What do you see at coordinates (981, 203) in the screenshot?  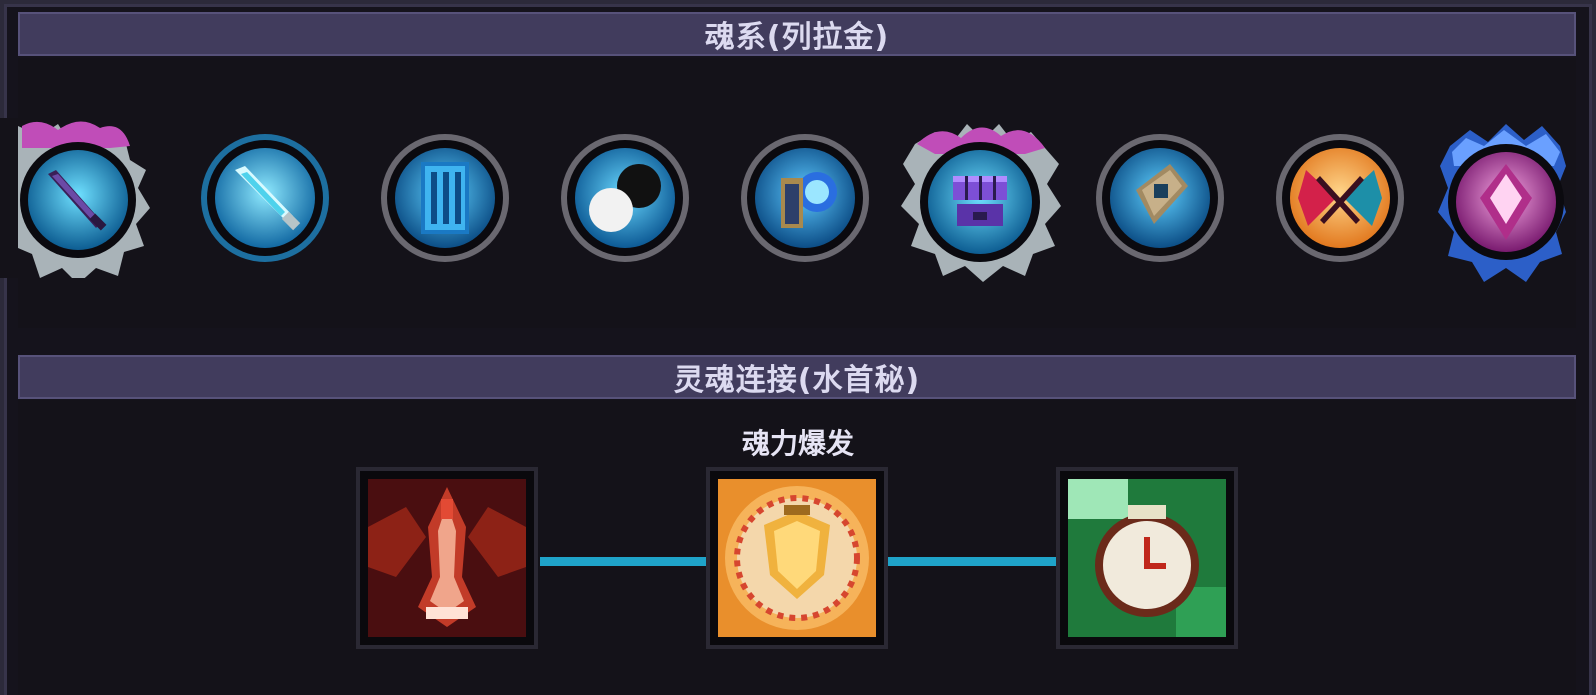 I see `purple-fist-icon` at bounding box center [981, 203].